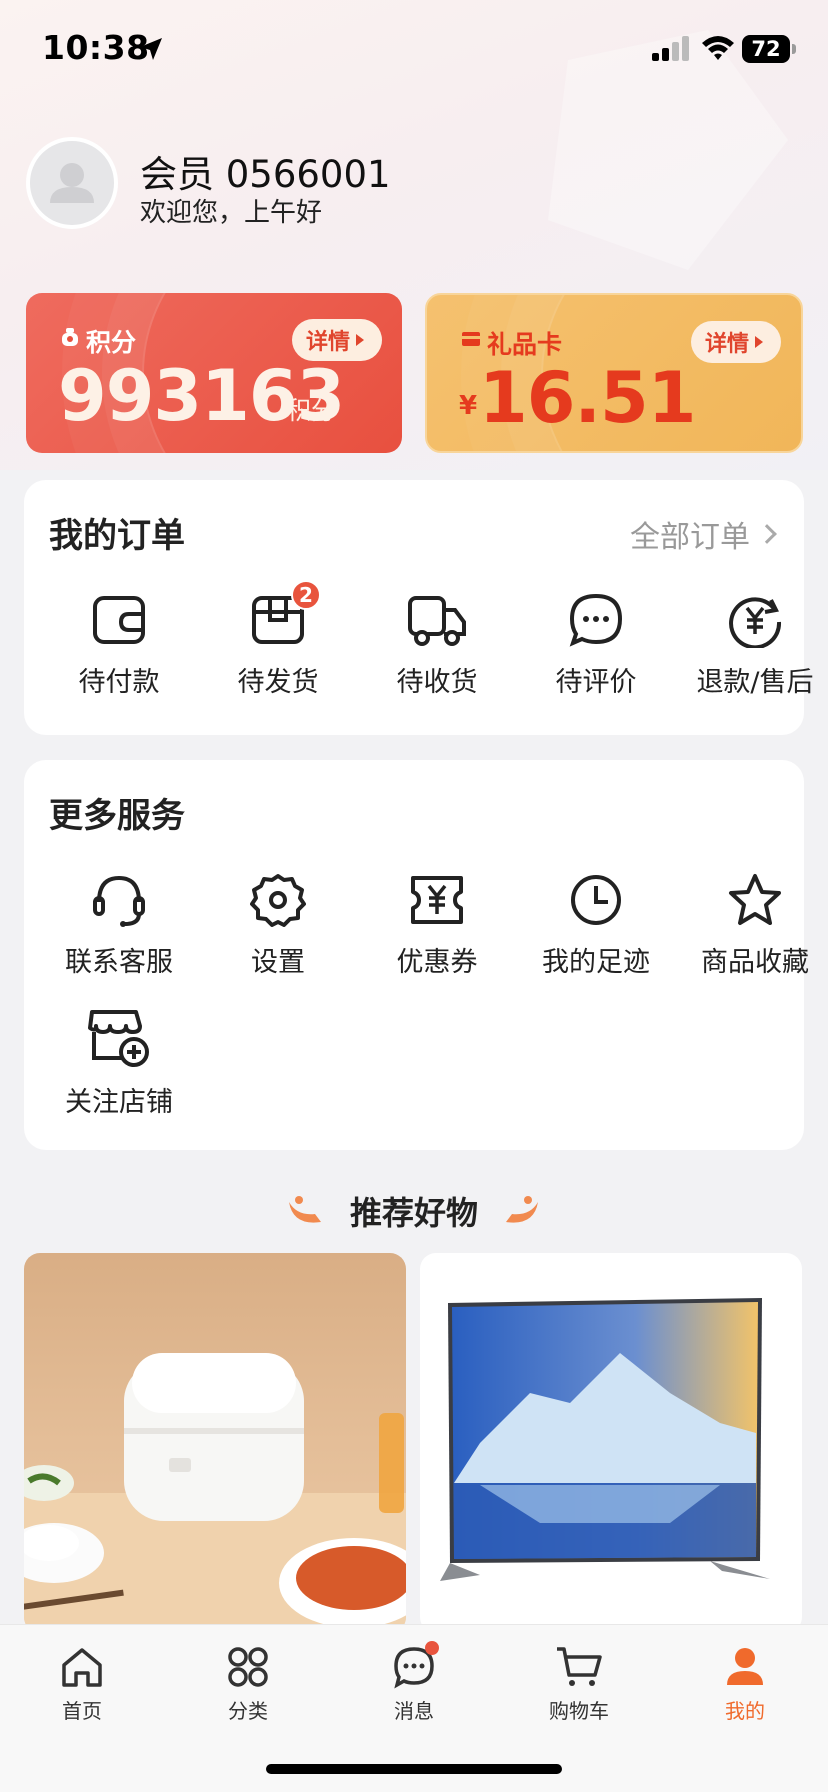 Image resolution: width=828 pixels, height=1792 pixels. Describe the element at coordinates (82, 1667) in the screenshot. I see `home-icon` at that location.